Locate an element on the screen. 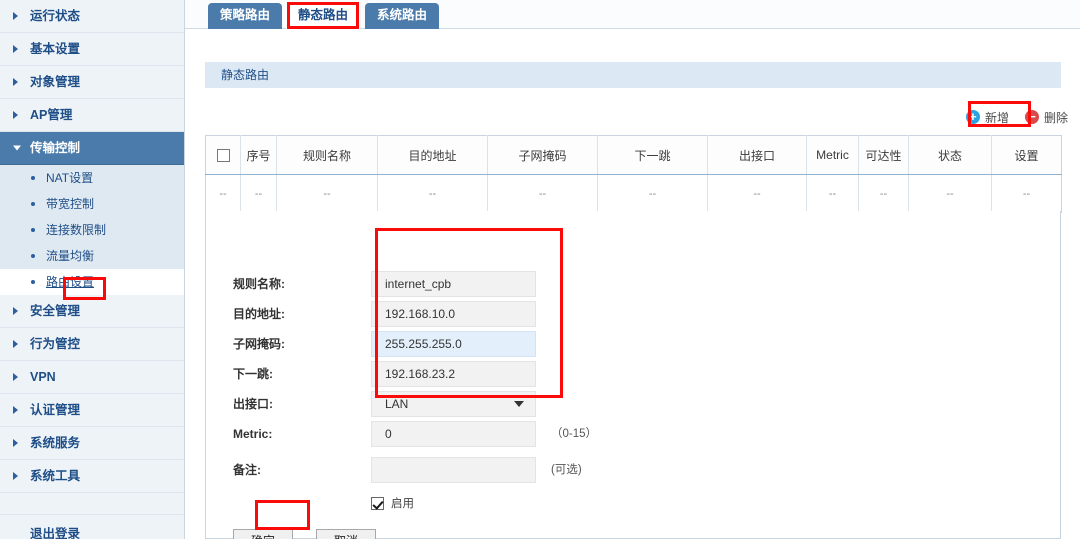  logout-label: 退出登录 is located at coordinates (55, 533).